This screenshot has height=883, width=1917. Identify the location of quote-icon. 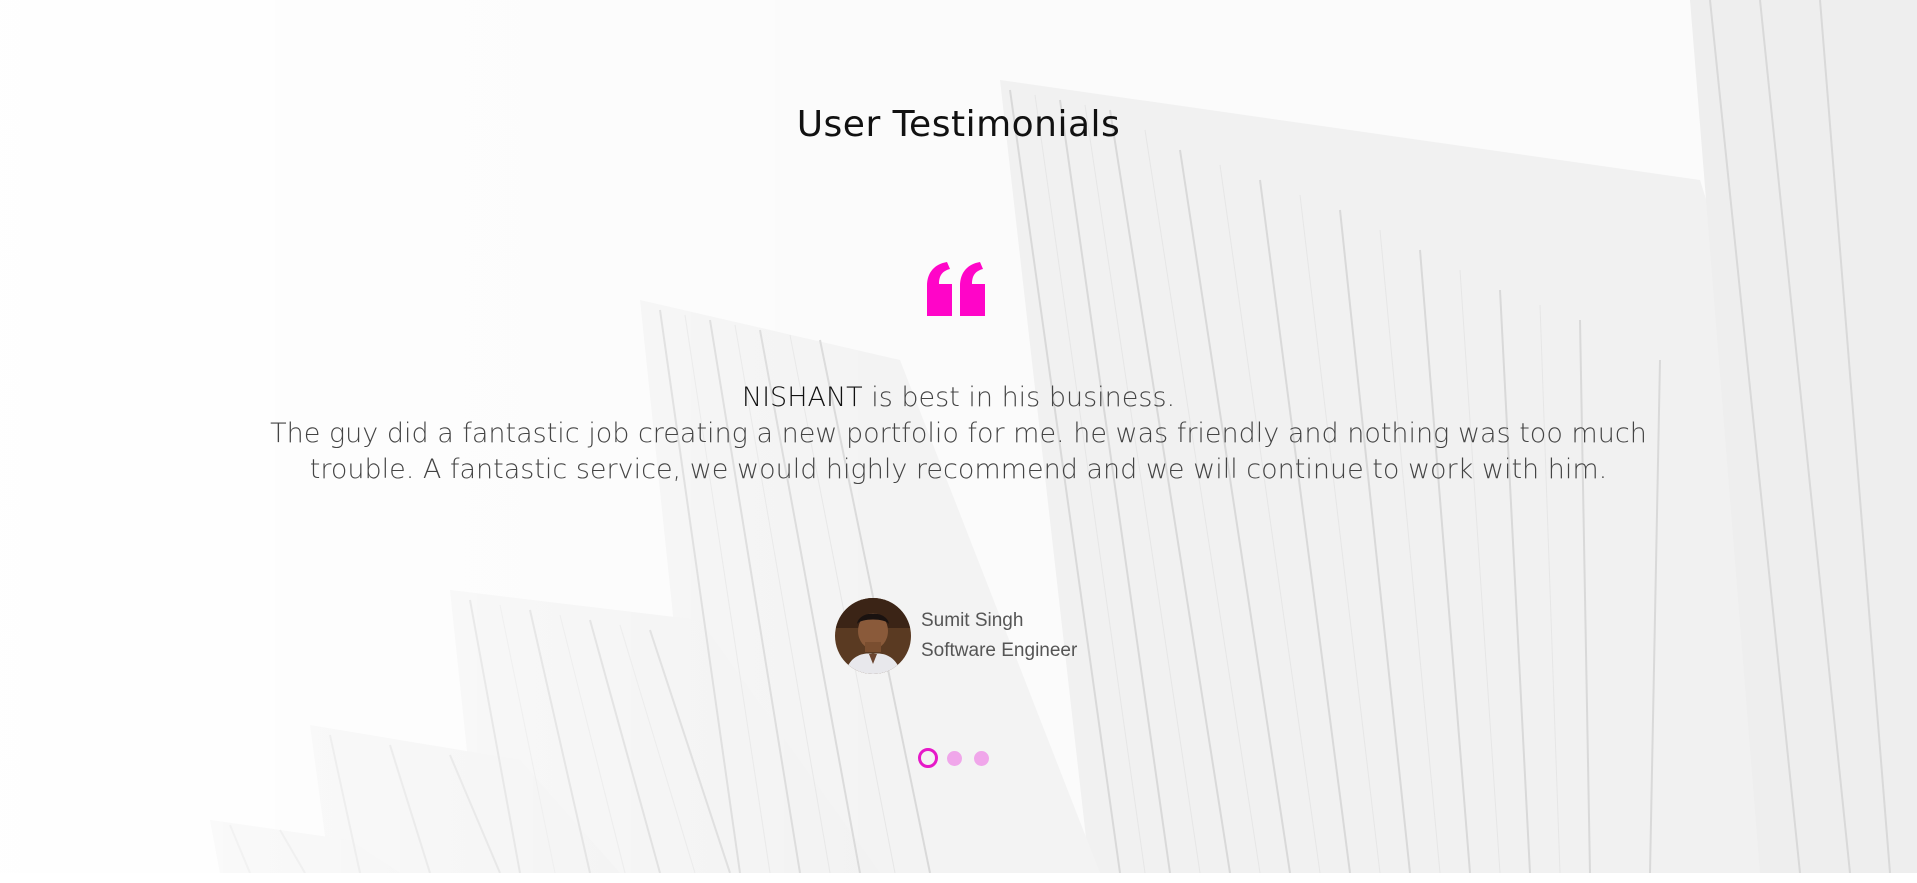
(956, 289).